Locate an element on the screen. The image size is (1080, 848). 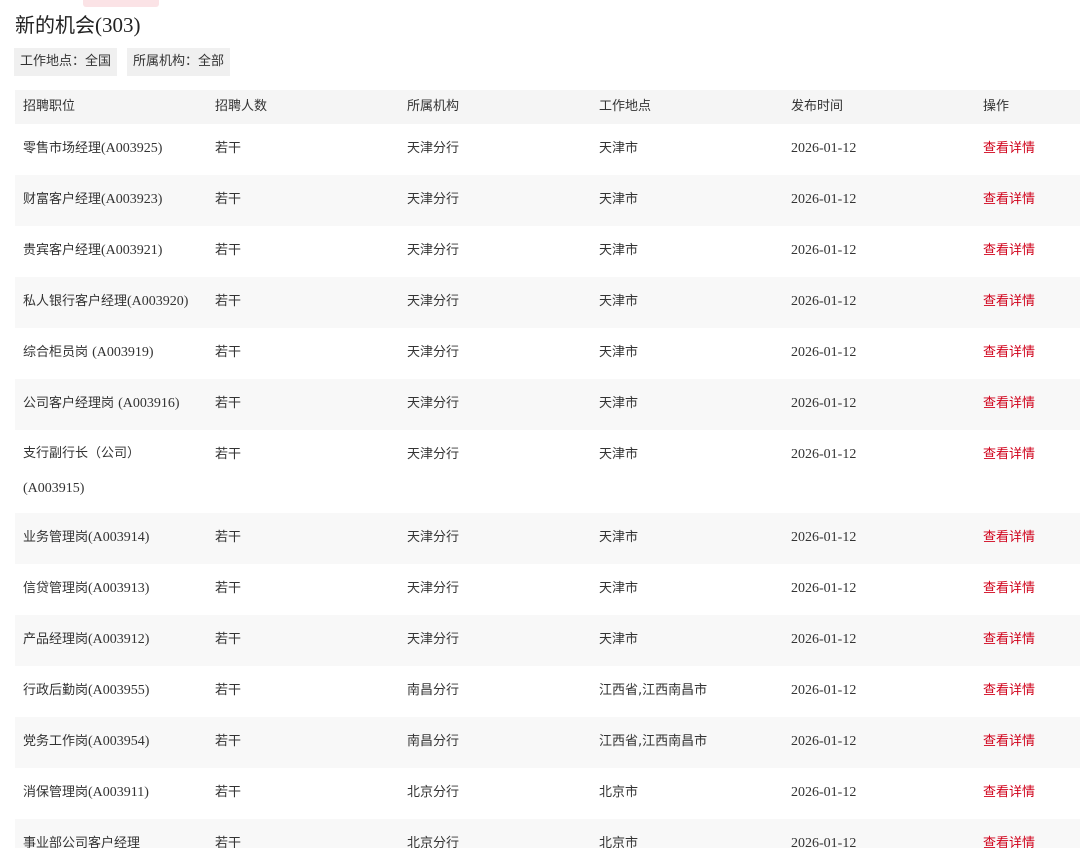
job-title: 业务管理岗(A003914) is located at coordinates (86, 538).